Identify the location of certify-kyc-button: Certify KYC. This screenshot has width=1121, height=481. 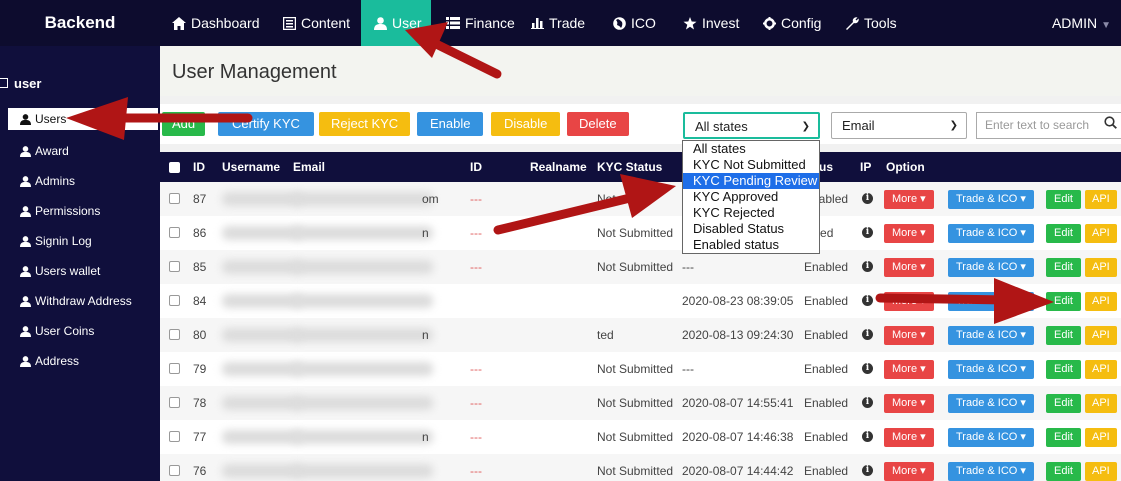
(266, 124).